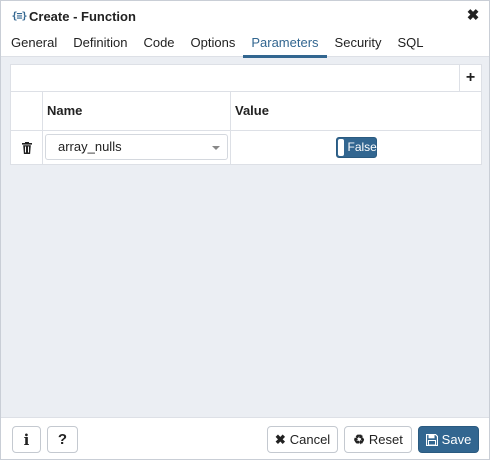  Describe the element at coordinates (216, 148) in the screenshot. I see `caret-down-icon` at that location.